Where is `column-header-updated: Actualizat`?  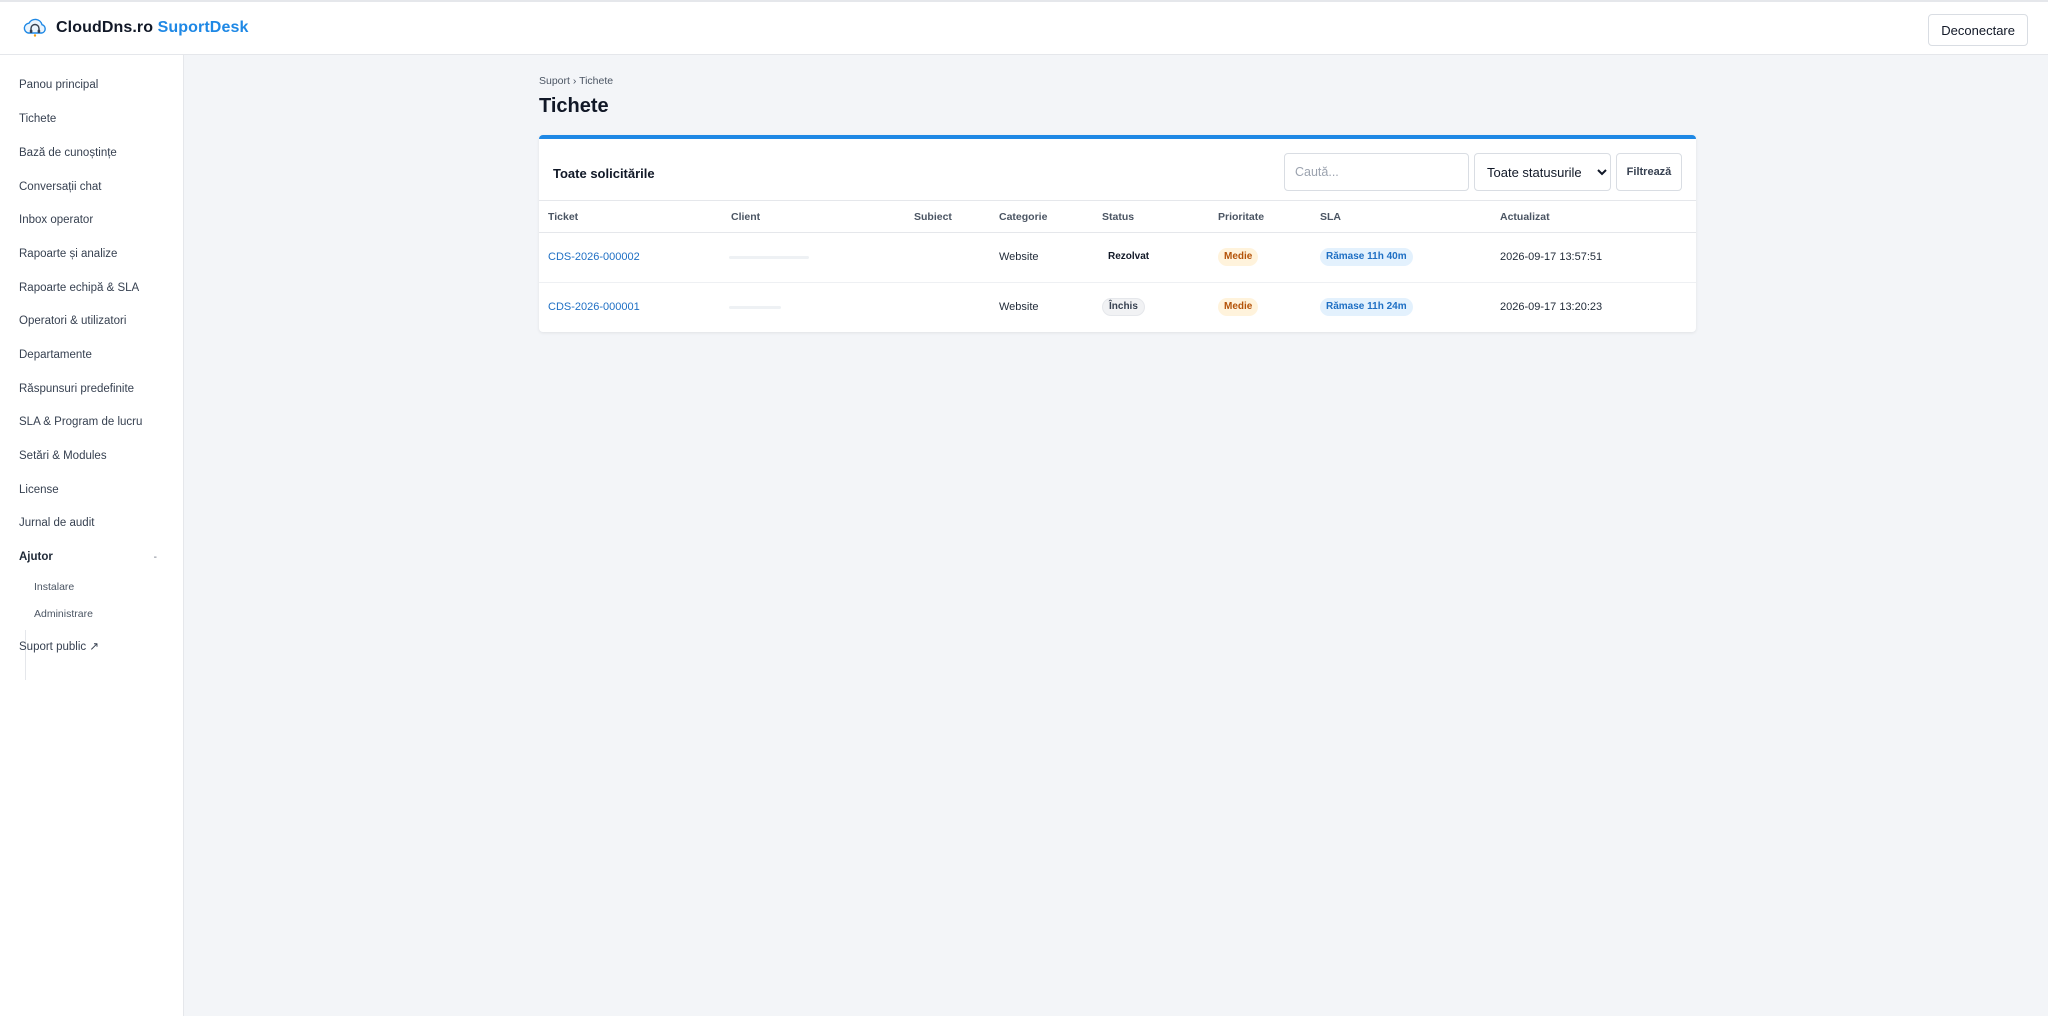 column-header-updated: Actualizat is located at coordinates (1525, 217).